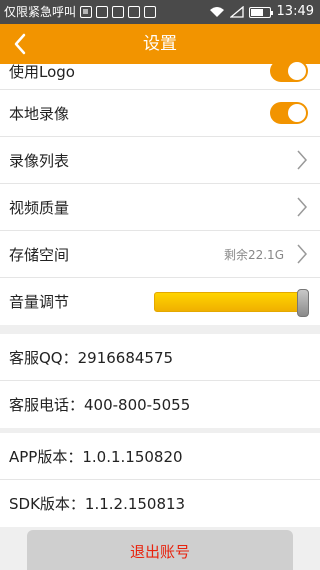  What do you see at coordinates (253, 254) in the screenshot?
I see `storage-value: 剩余22.1G` at bounding box center [253, 254].